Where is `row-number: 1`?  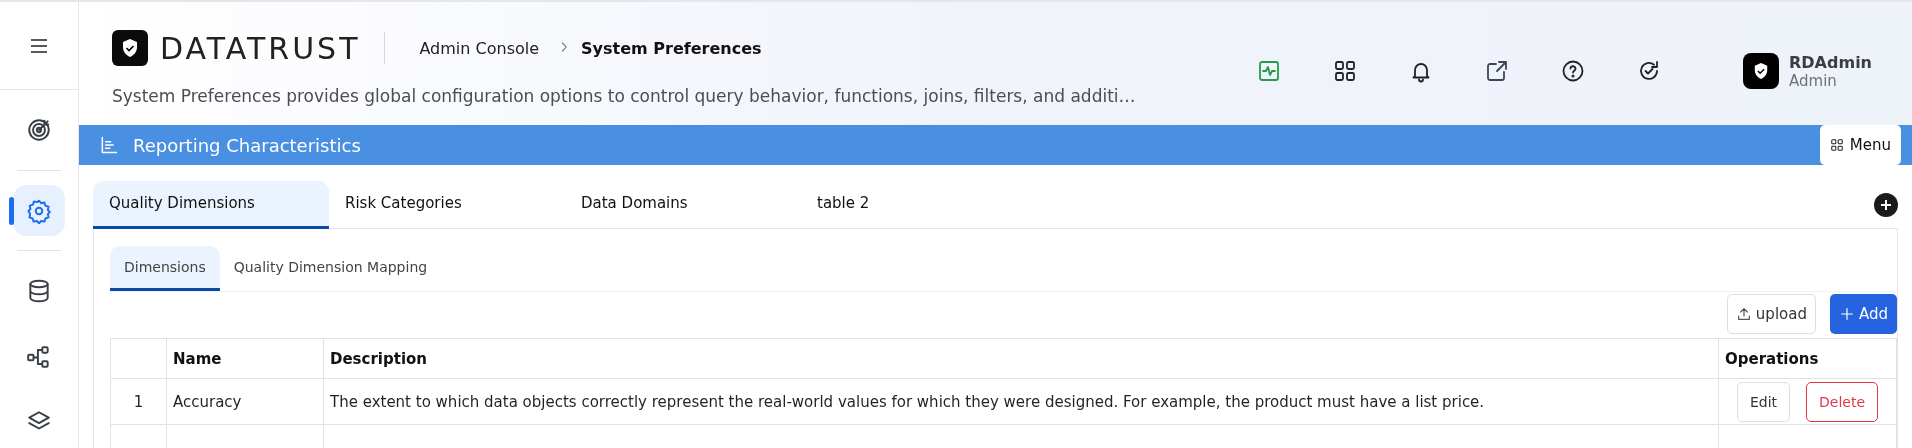 row-number: 1 is located at coordinates (138, 401).